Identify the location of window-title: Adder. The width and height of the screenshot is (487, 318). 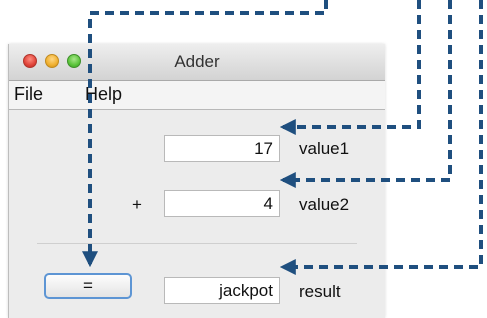
(197, 61).